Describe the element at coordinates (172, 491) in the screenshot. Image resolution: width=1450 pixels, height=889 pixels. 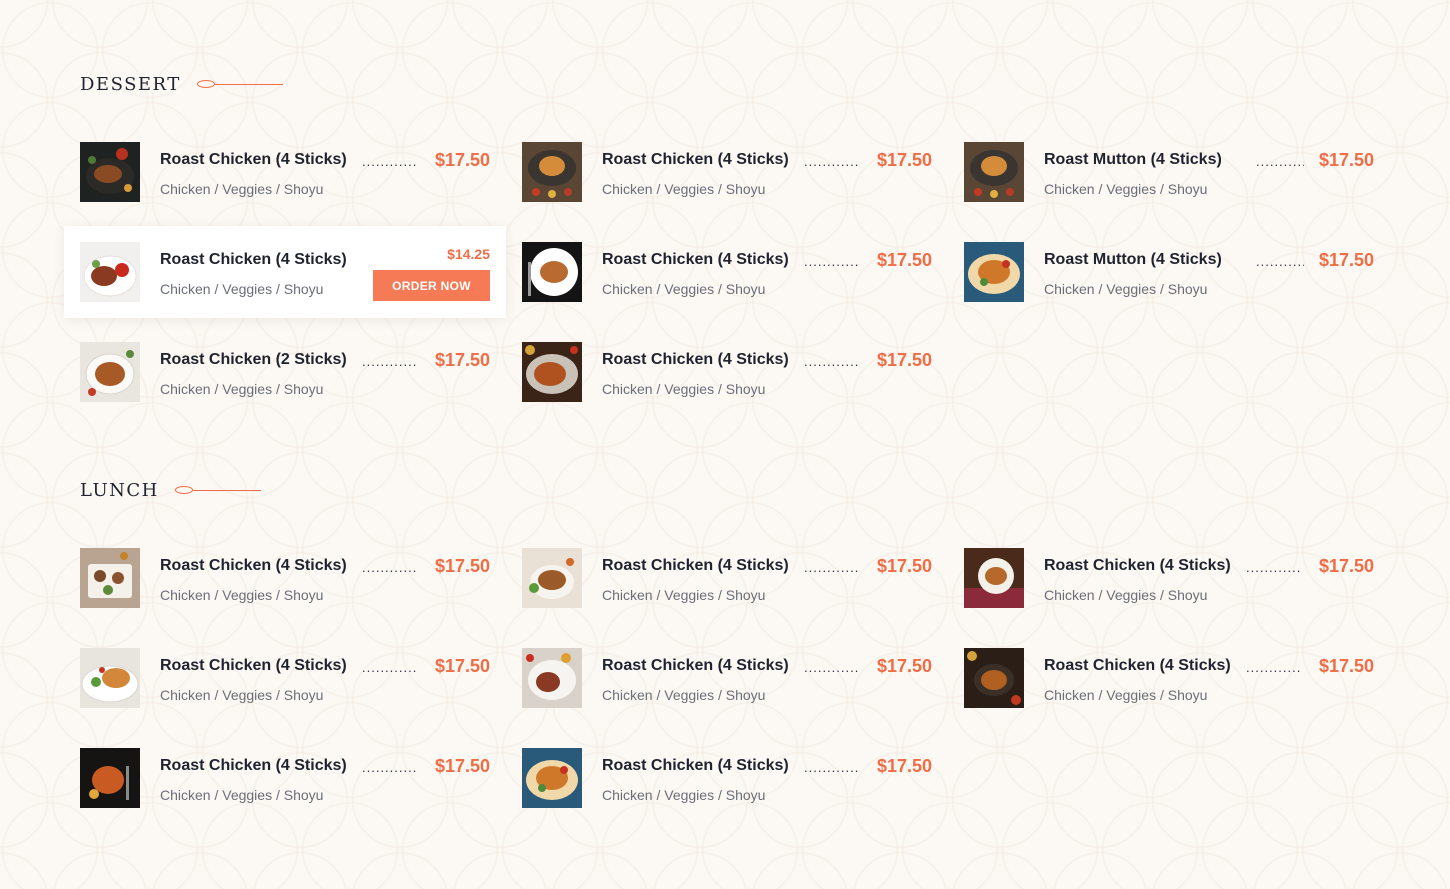
I see `section-header: LUNCH` at that location.